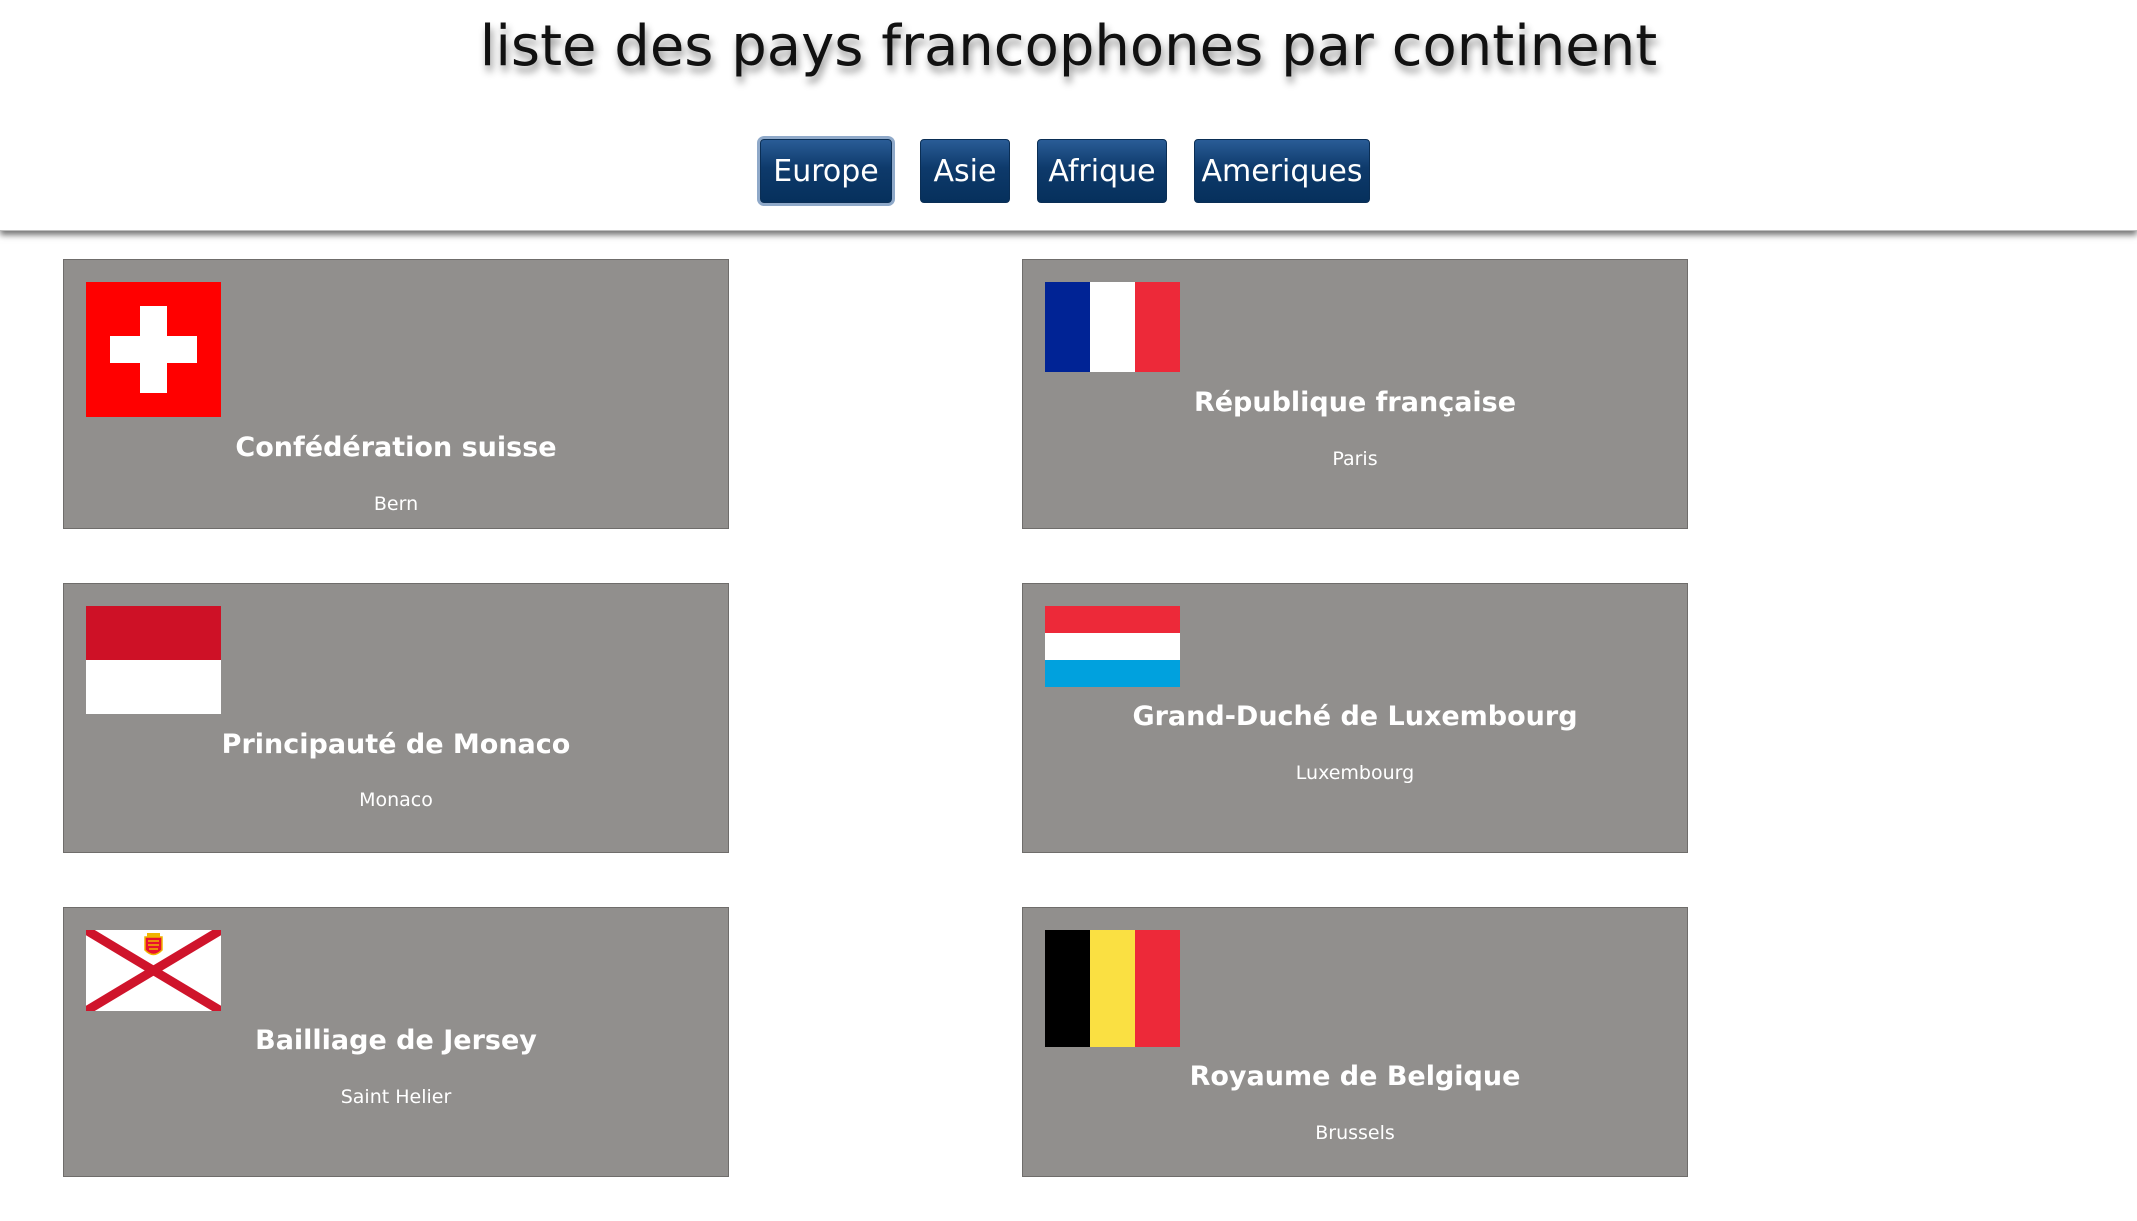 This screenshot has height=1221, width=2137. I want to click on country-name: Royaume de Belgique, so click(1355, 1076).